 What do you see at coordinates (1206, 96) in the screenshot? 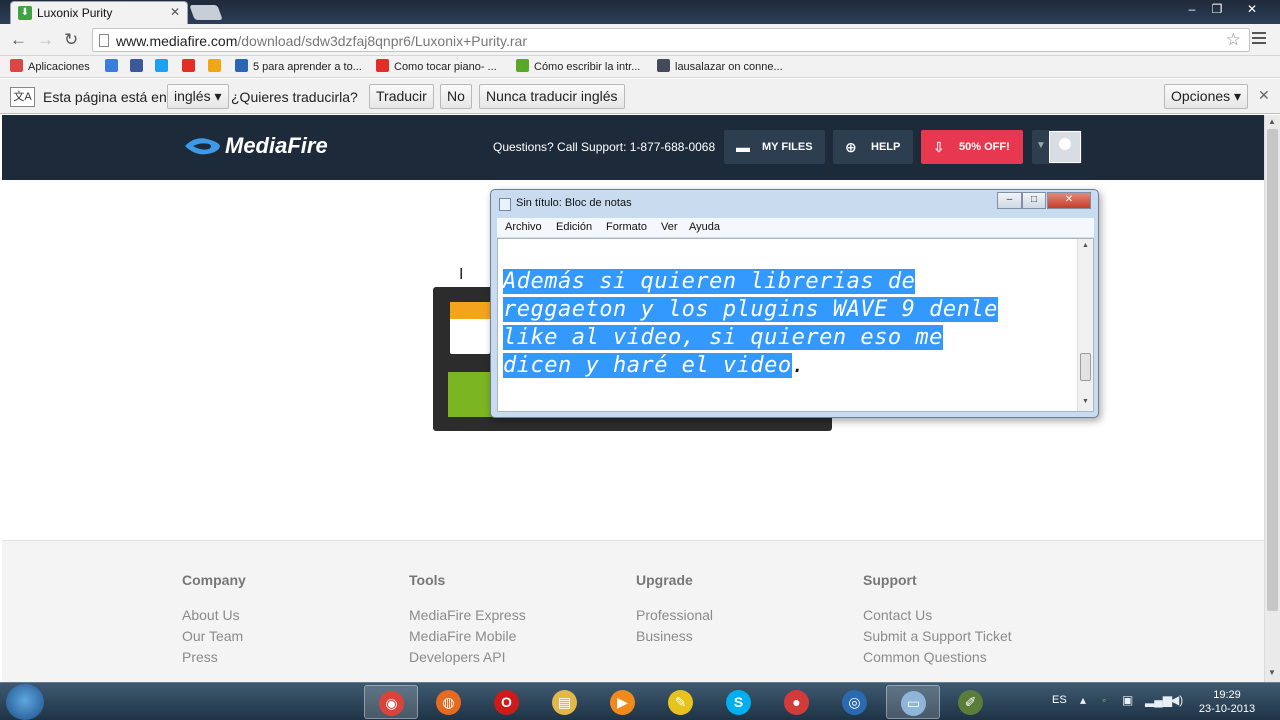
I see `options-button: Opciones ▾` at bounding box center [1206, 96].